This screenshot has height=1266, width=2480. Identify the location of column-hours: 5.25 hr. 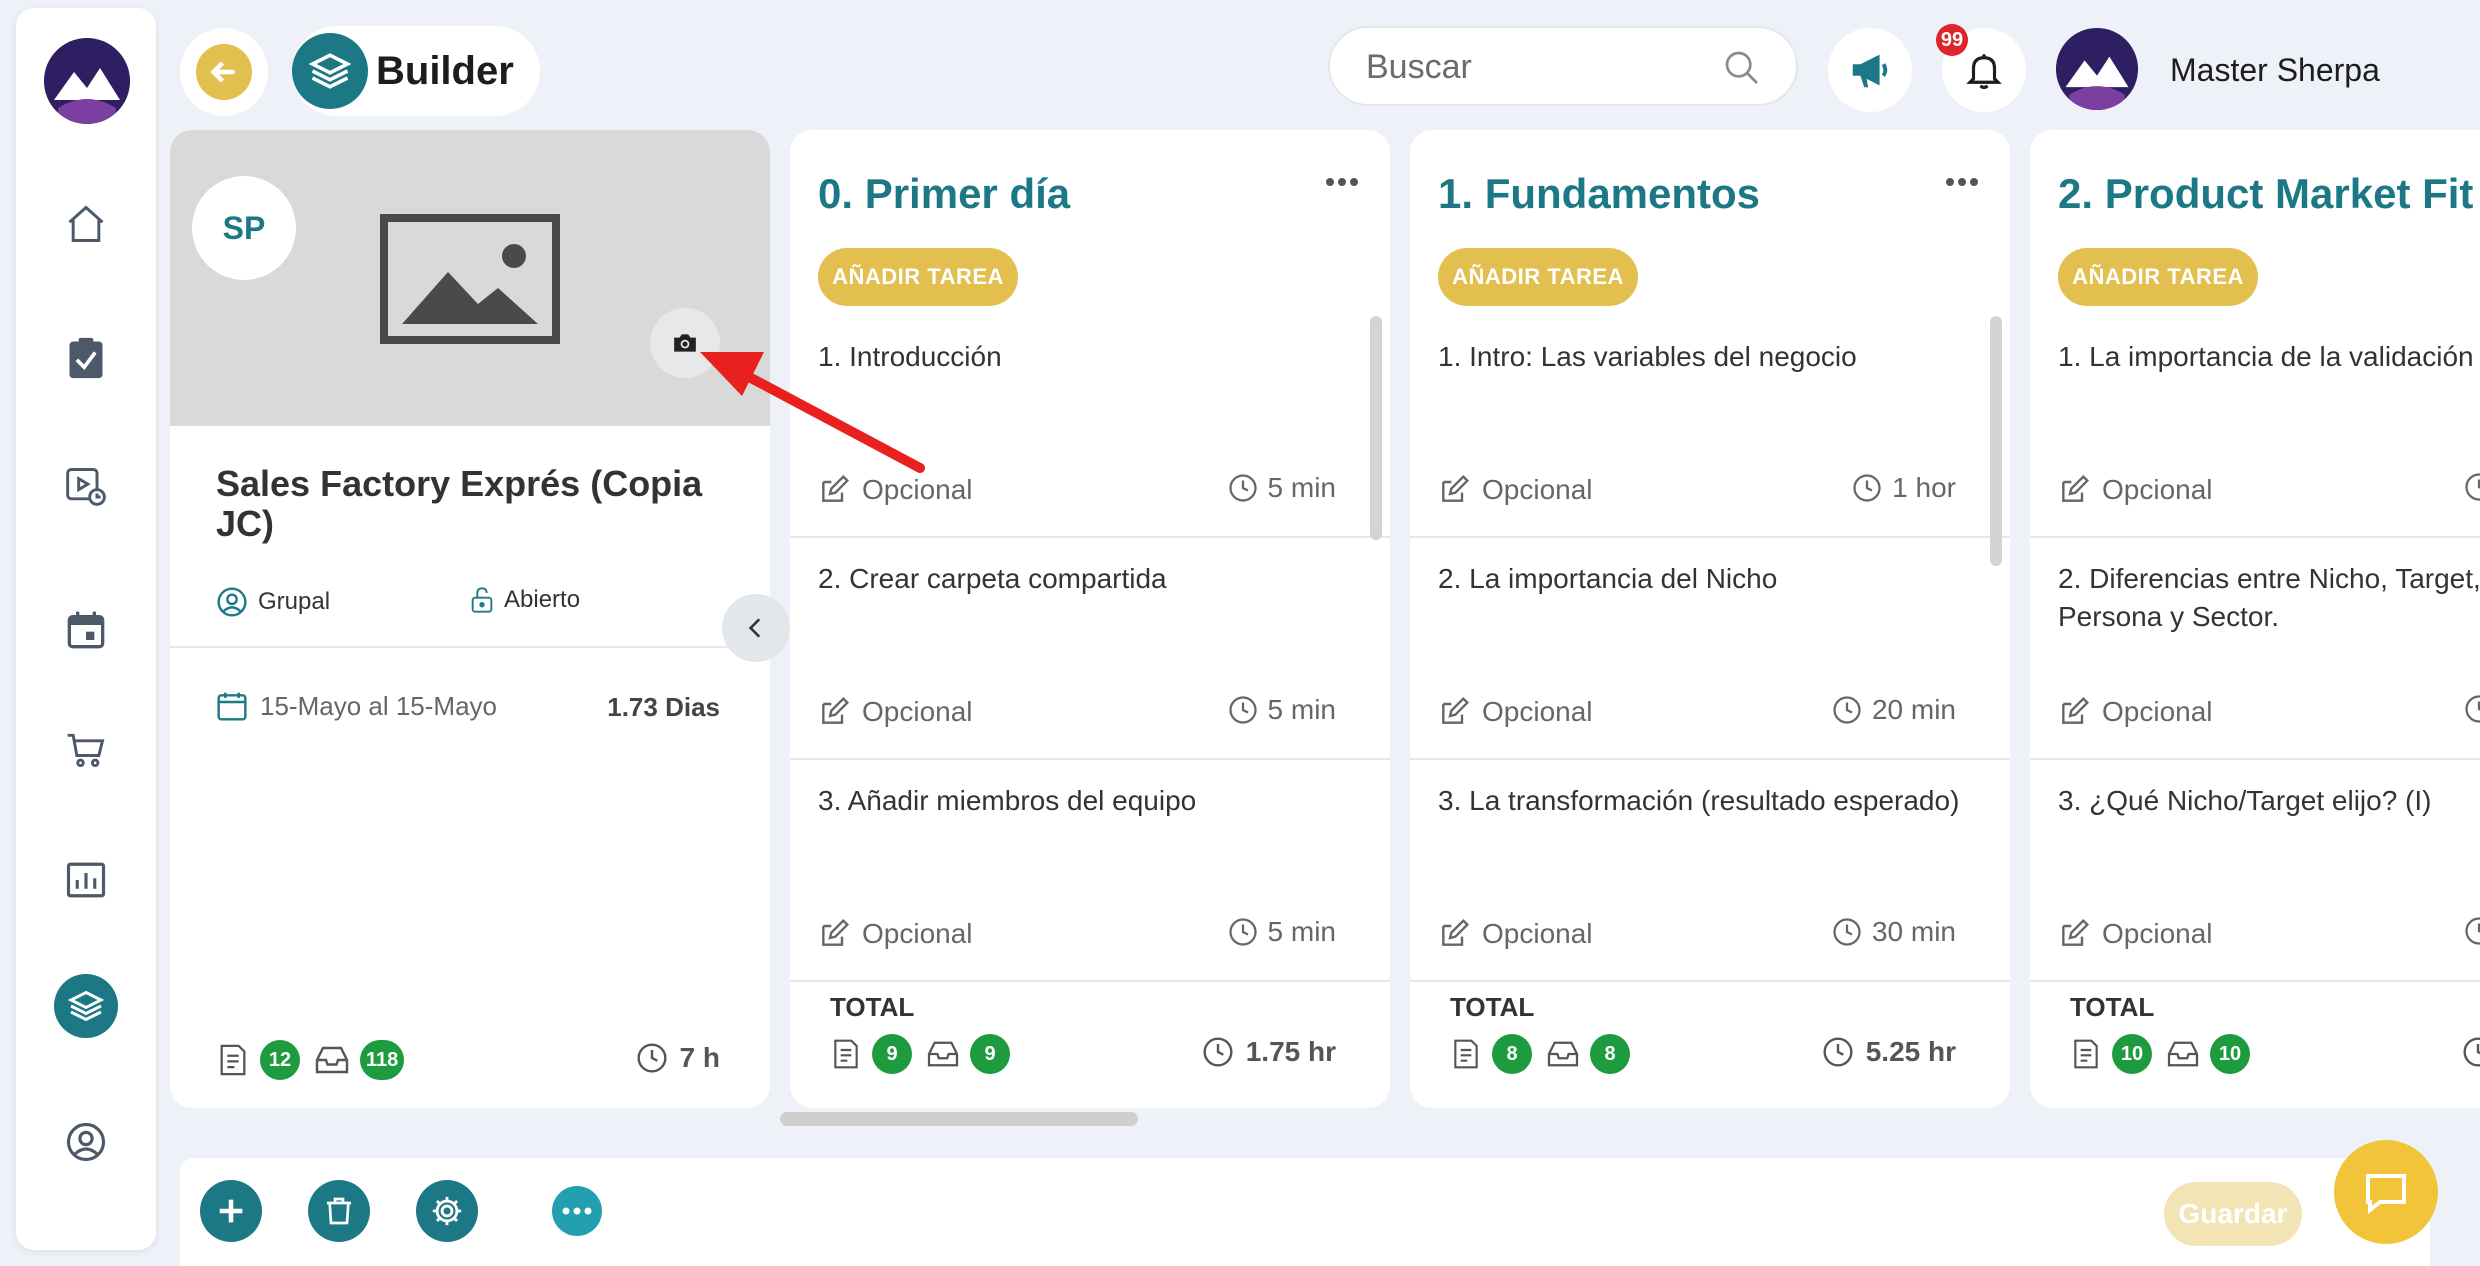
(1889, 1052).